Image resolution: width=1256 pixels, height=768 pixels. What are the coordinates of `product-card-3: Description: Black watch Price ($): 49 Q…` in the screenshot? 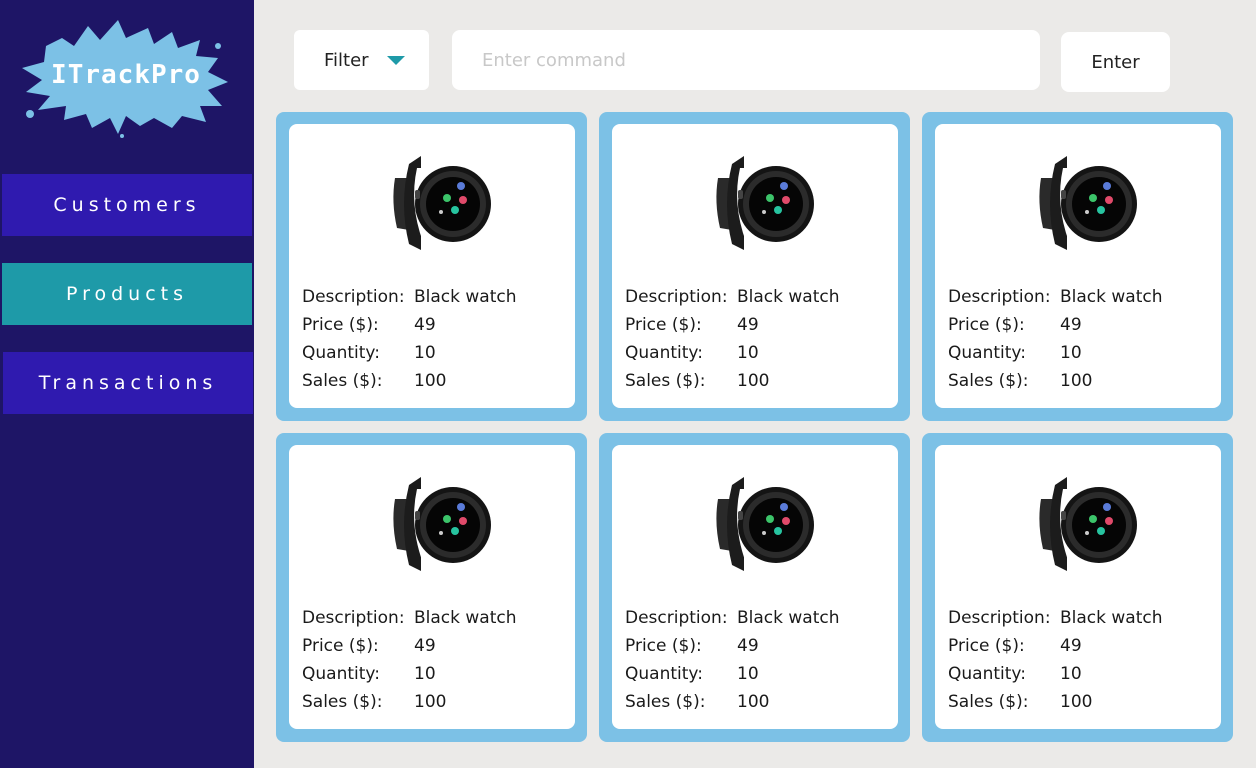 It's located at (1077, 266).